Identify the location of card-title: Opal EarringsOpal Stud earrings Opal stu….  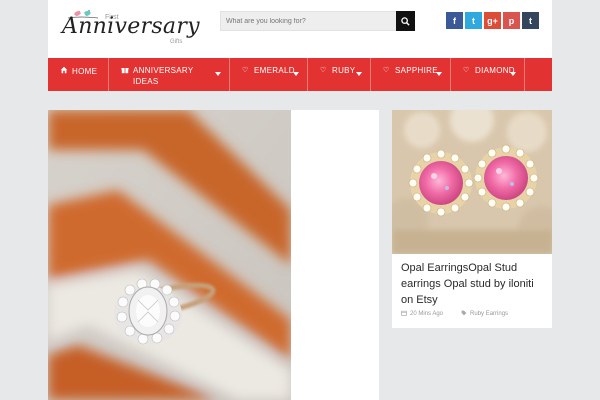
(473, 284).